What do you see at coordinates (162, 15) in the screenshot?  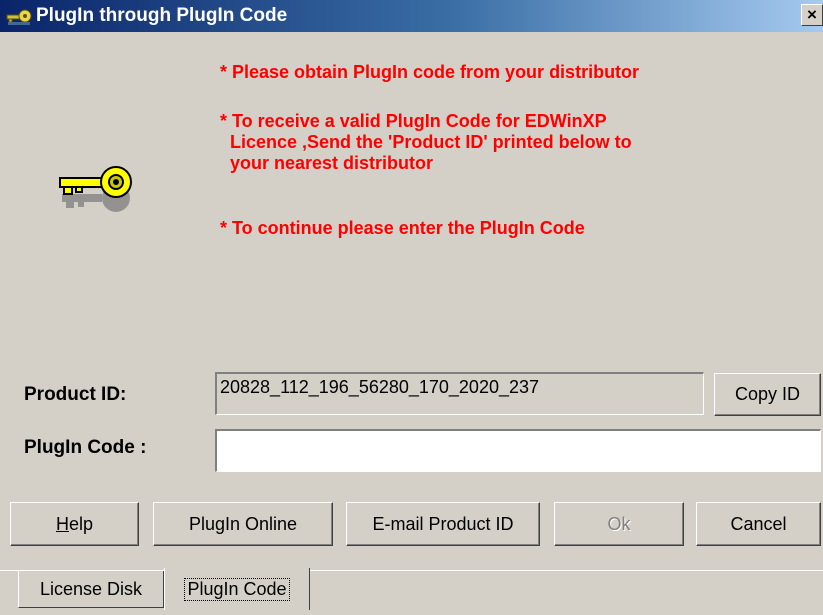 I see `window-title: PlugIn through PlugIn Code` at bounding box center [162, 15].